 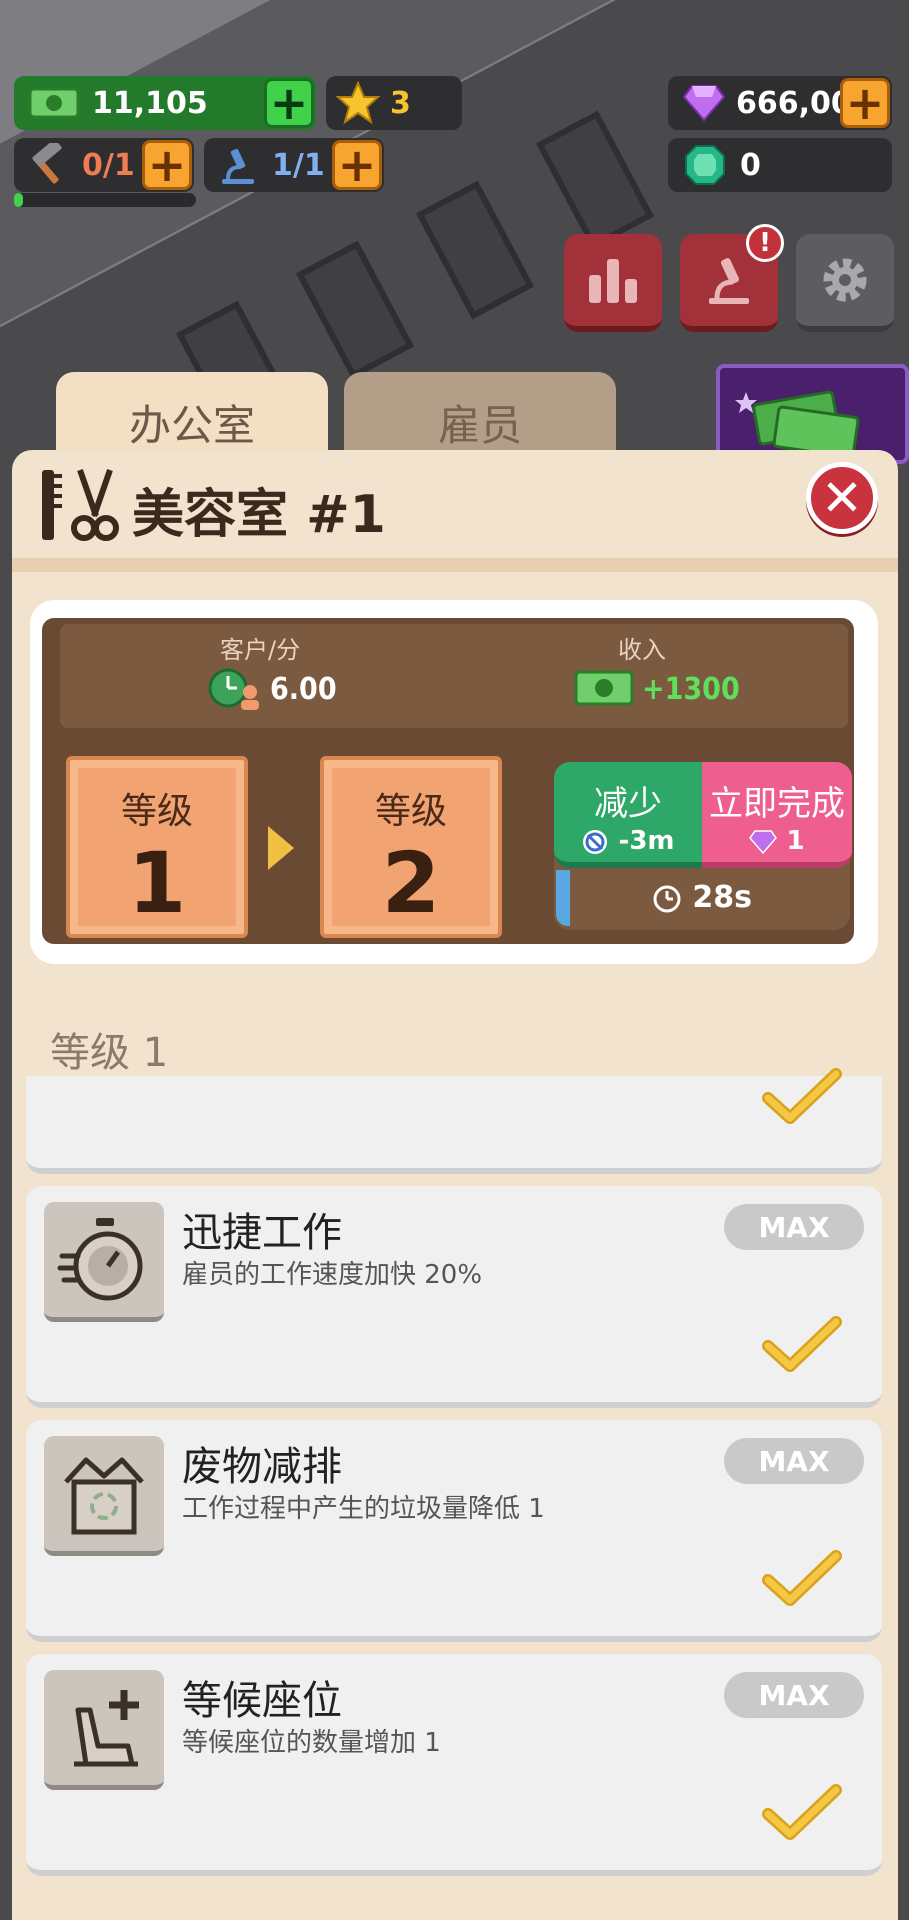 What do you see at coordinates (260, 650) in the screenshot?
I see `customers-label: 客户/分` at bounding box center [260, 650].